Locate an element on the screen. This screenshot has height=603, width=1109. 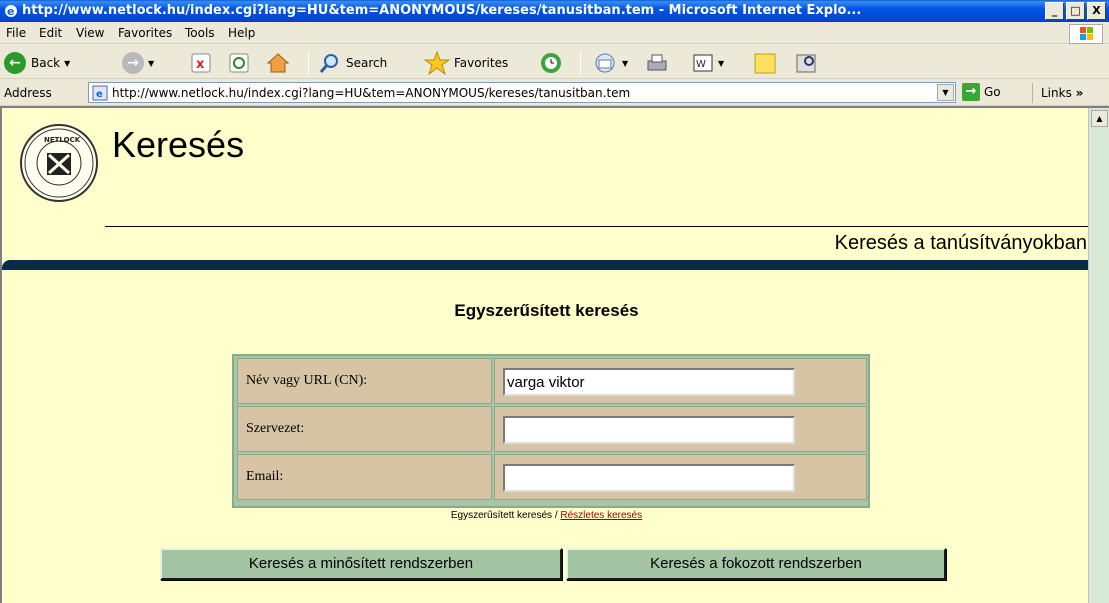
favorites-label: Favorites is located at coordinates (481, 63).